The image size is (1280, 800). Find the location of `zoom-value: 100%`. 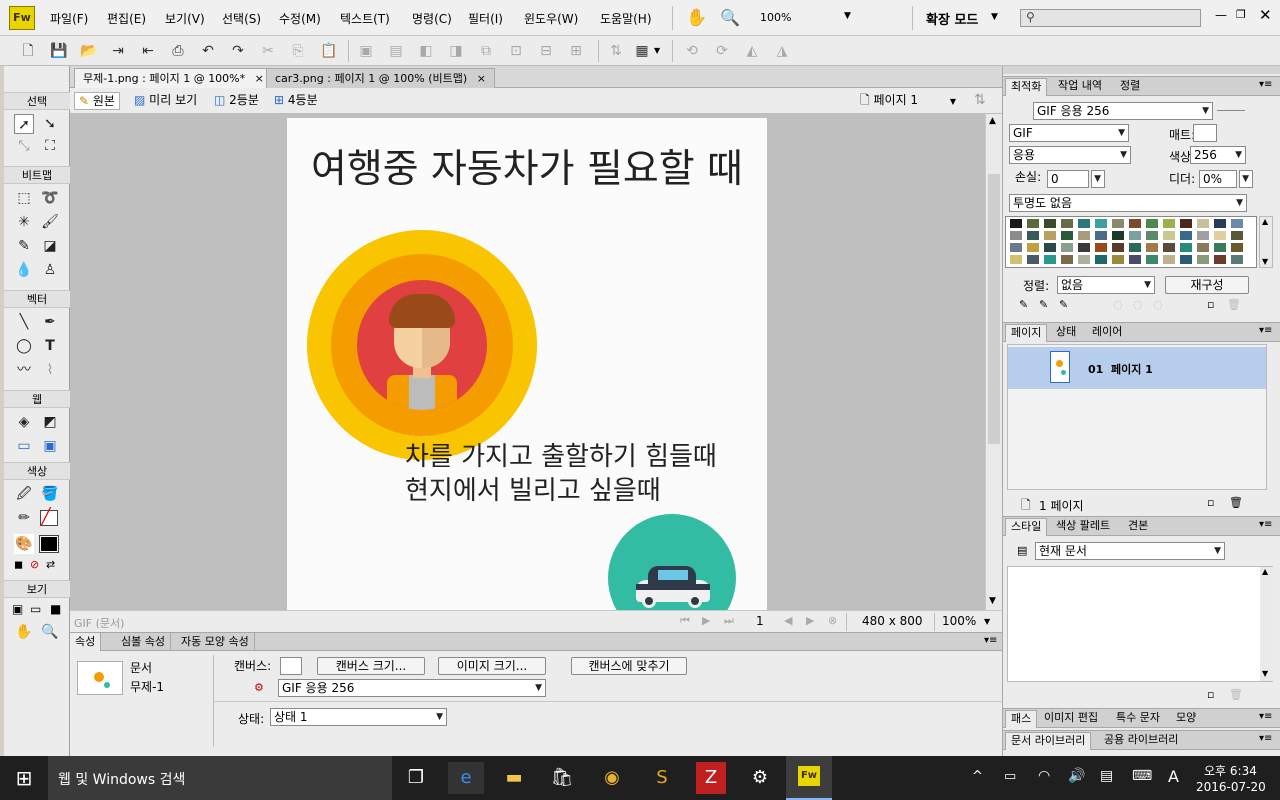

zoom-value: 100% is located at coordinates (775, 17).